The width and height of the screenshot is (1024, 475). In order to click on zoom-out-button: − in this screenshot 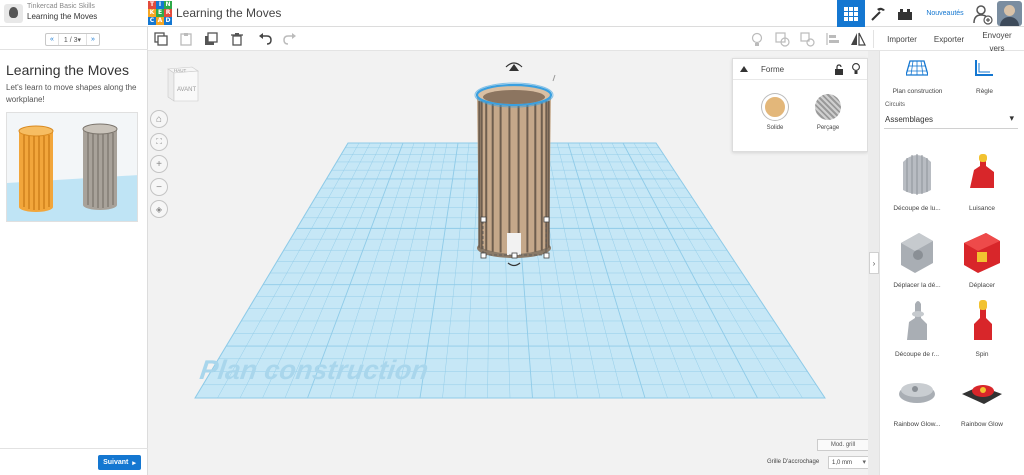, I will do `click(159, 187)`.